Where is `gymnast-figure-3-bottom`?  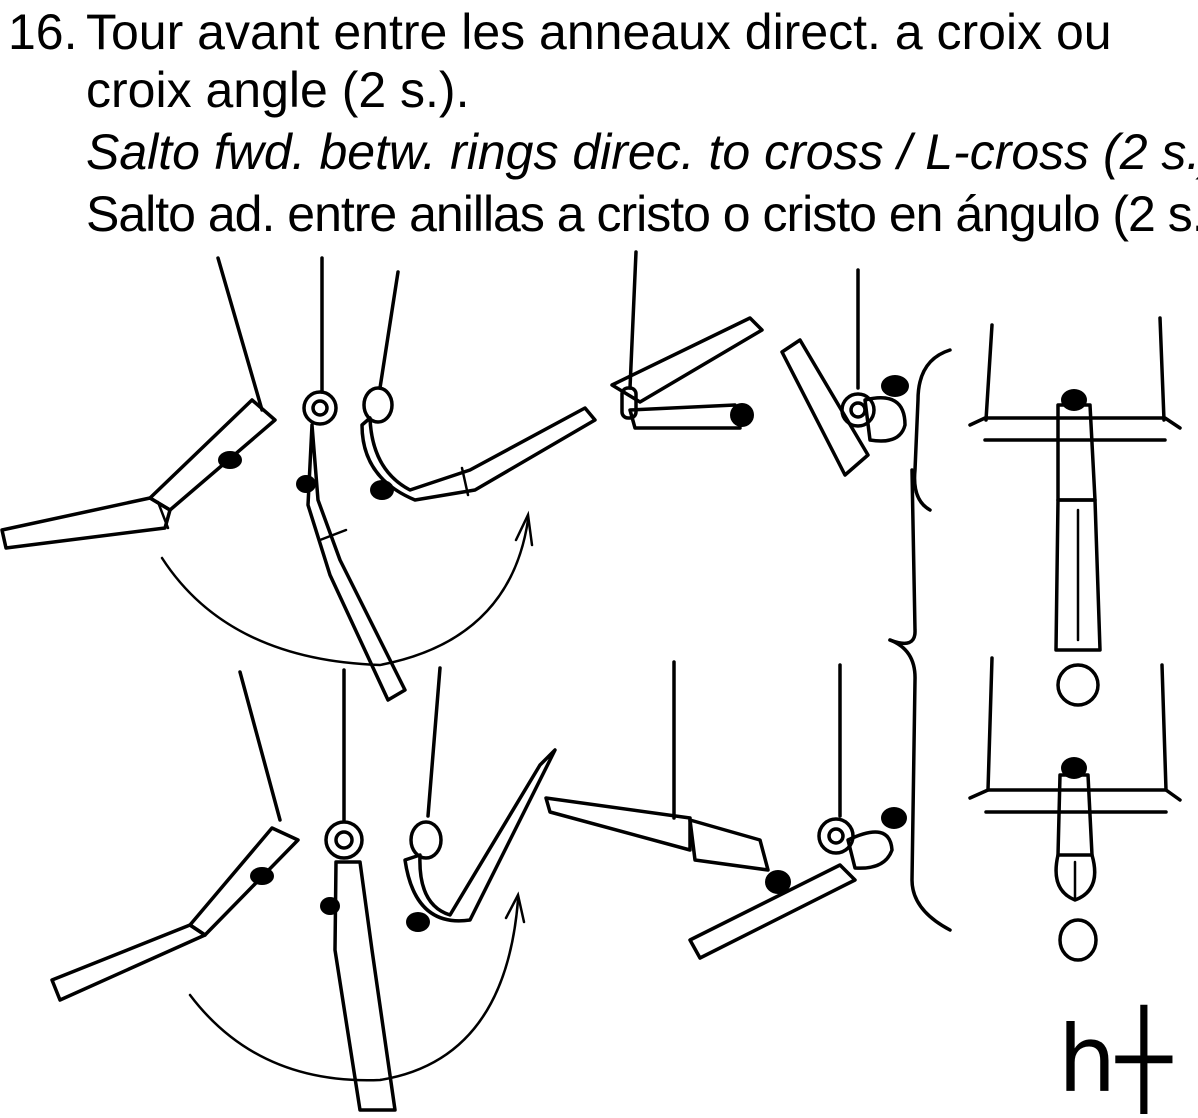 gymnast-figure-3-bottom is located at coordinates (480, 799).